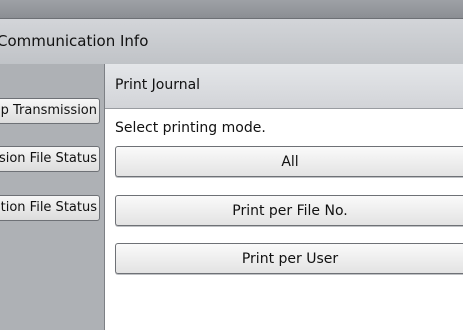  What do you see at coordinates (50, 208) in the screenshot?
I see `reception-file-status-button: Reception File Status` at bounding box center [50, 208].